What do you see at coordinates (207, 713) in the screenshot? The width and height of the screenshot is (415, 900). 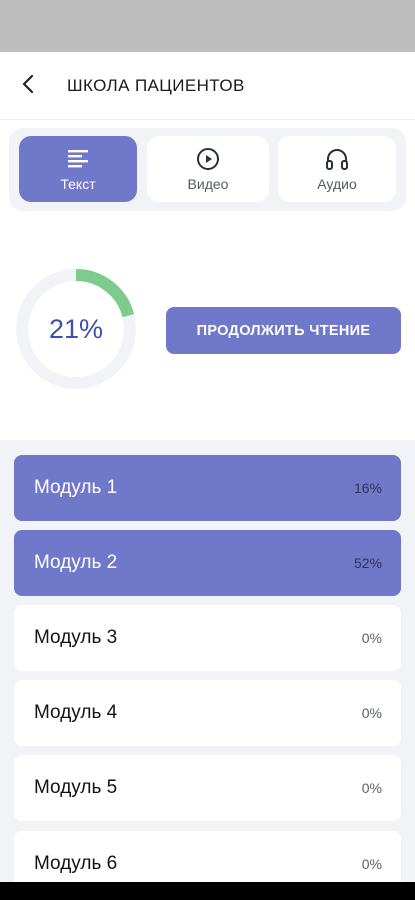 I see `module-item-4: Модуль 4 0%` at bounding box center [207, 713].